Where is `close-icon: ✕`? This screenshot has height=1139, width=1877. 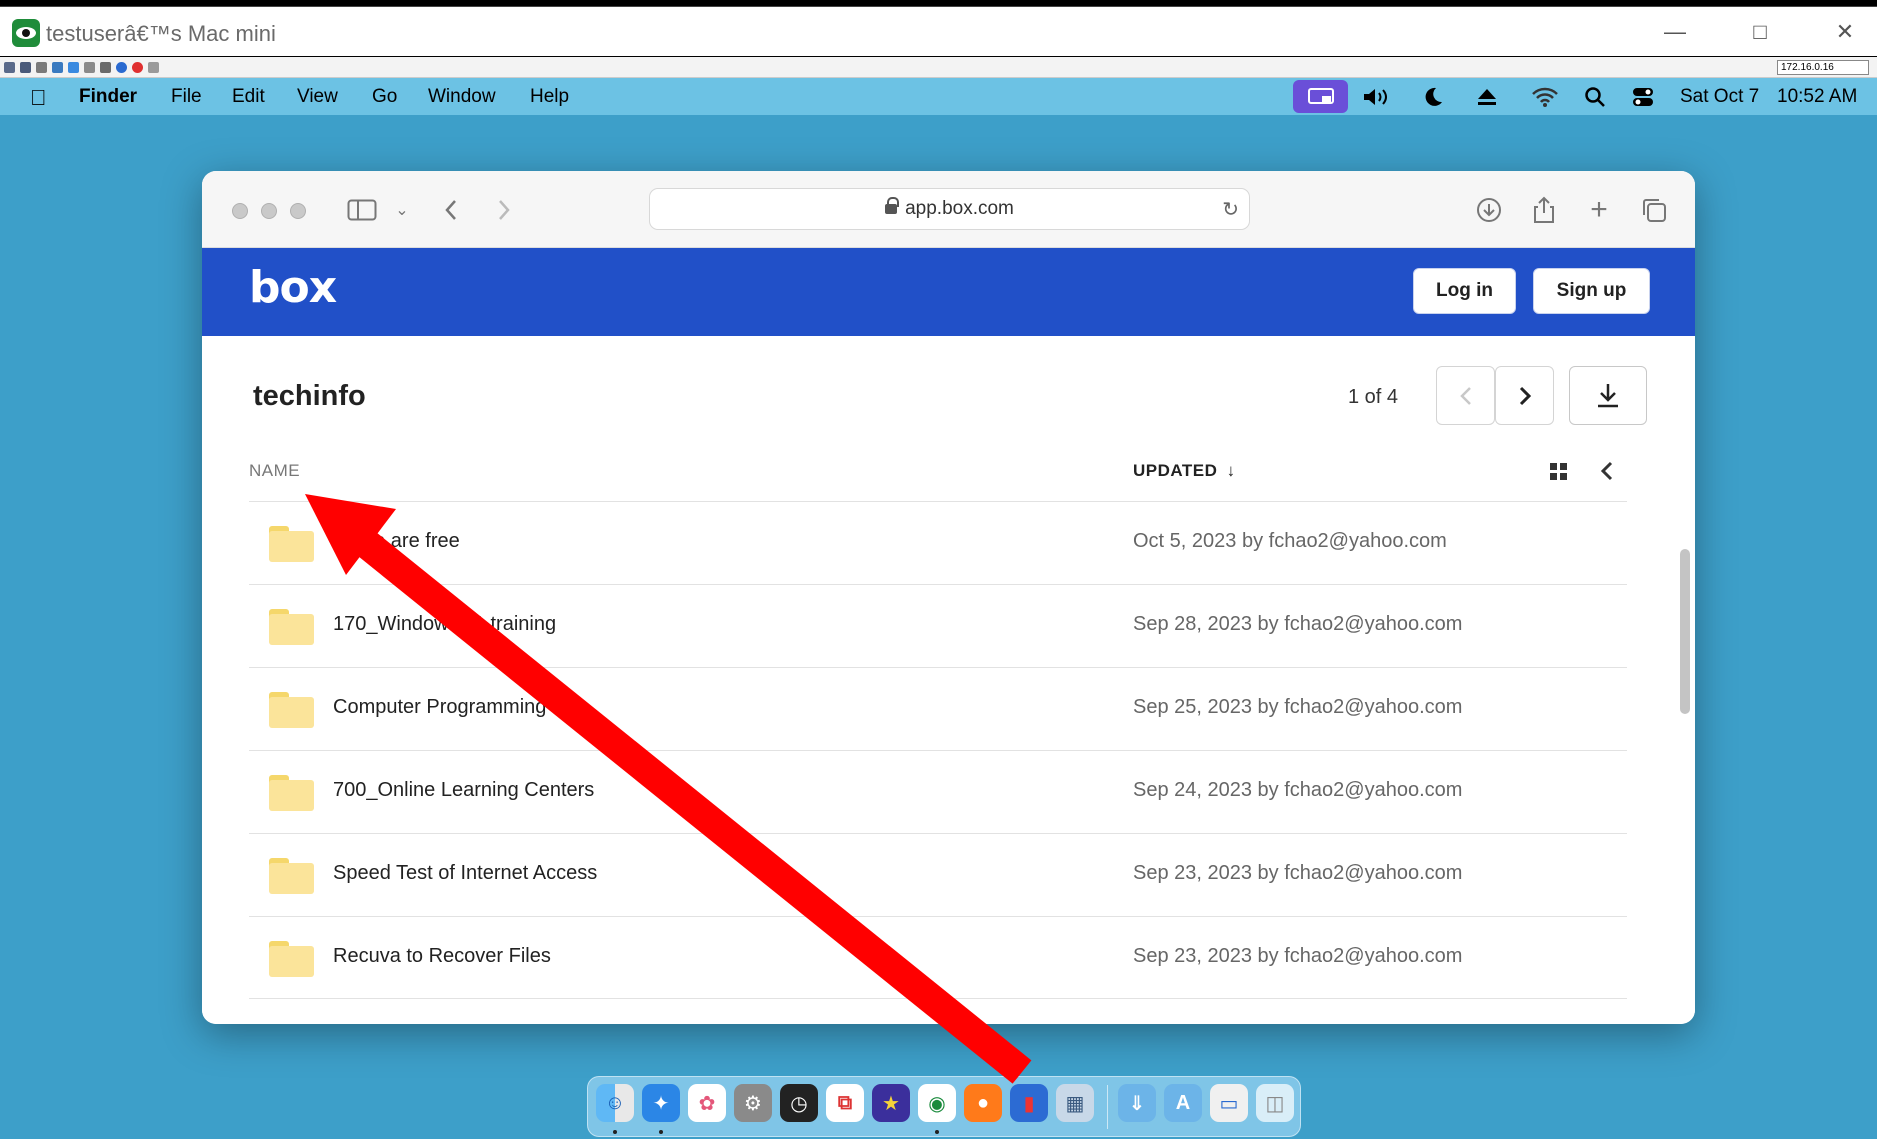
close-icon: ✕ is located at coordinates (1845, 32).